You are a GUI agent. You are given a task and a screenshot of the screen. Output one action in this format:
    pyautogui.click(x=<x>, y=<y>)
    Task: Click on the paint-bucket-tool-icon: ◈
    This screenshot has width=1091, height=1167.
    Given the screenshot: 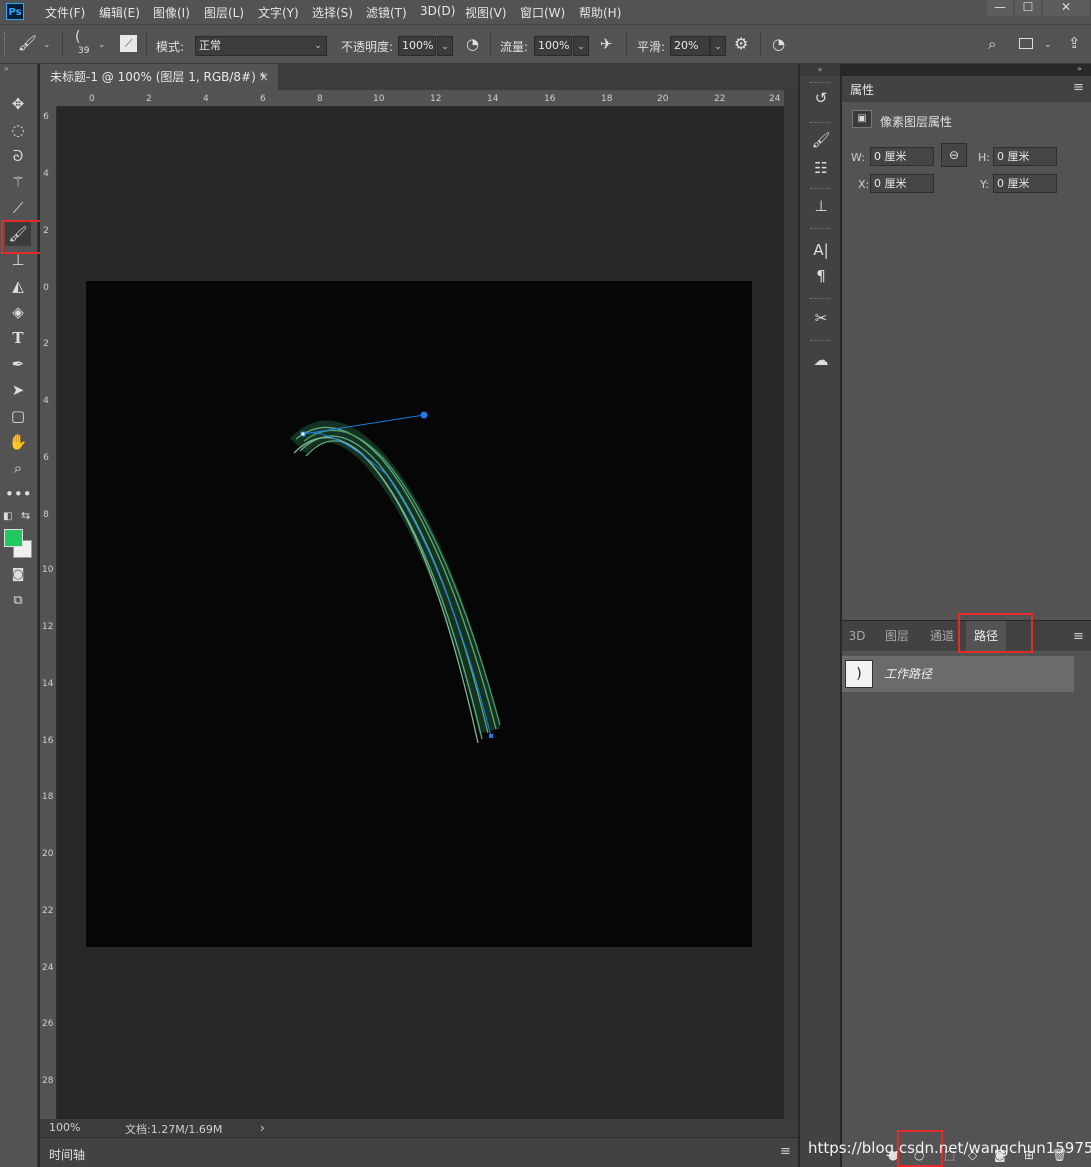 What is the action you would take?
    pyautogui.click(x=18, y=312)
    